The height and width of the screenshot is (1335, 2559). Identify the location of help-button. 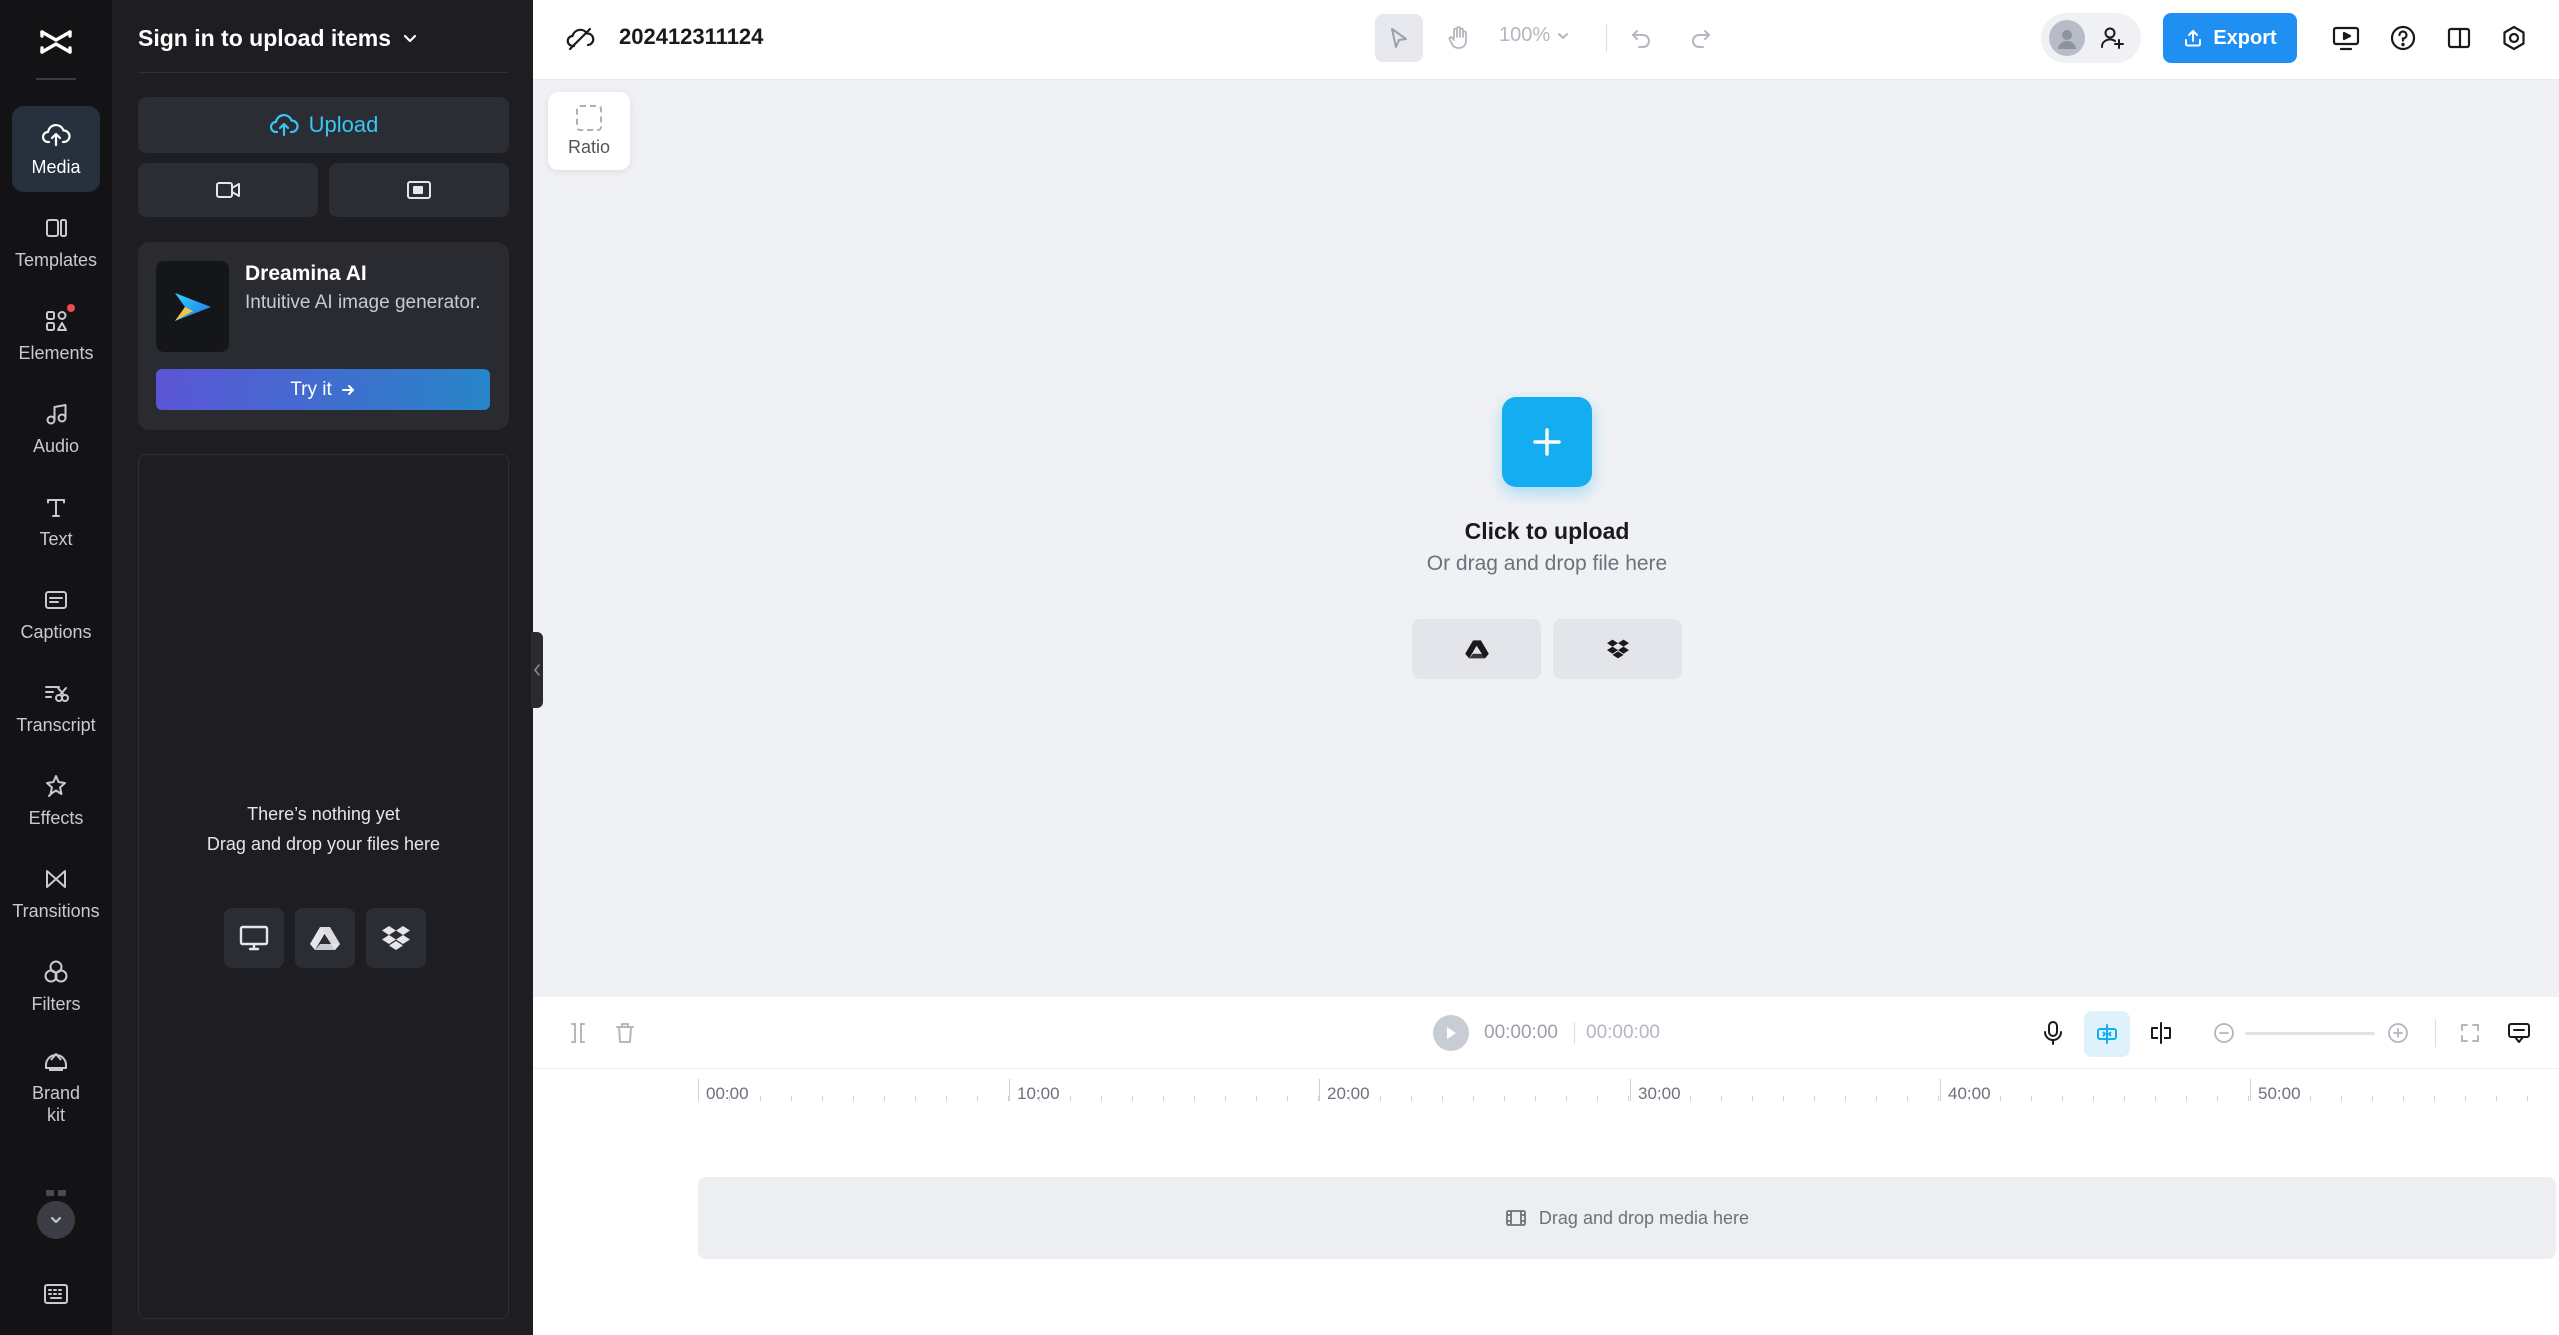
(2403, 38).